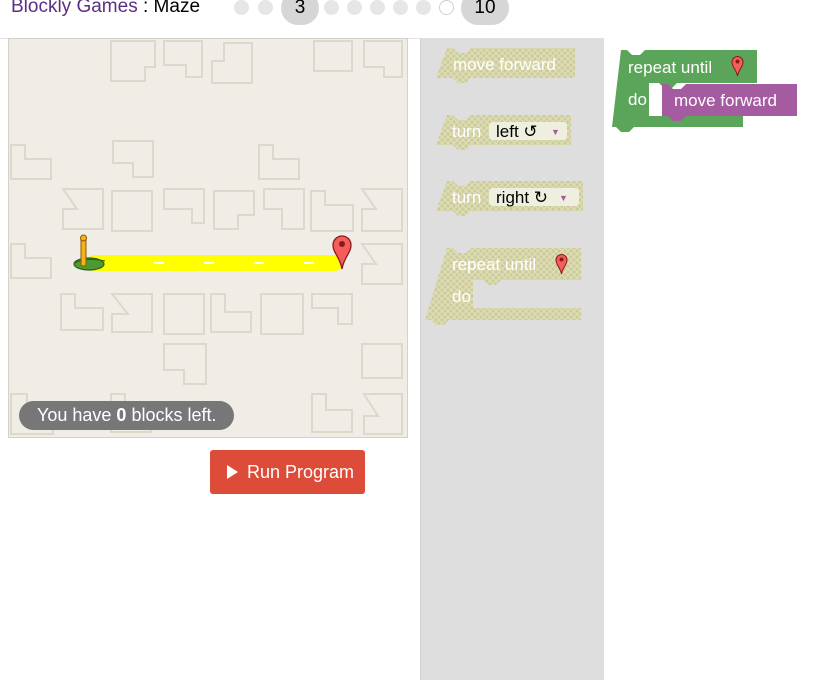 The height and width of the screenshot is (680, 837). Describe the element at coordinates (485, 12) in the screenshot. I see `level-last-badge: 10` at that location.